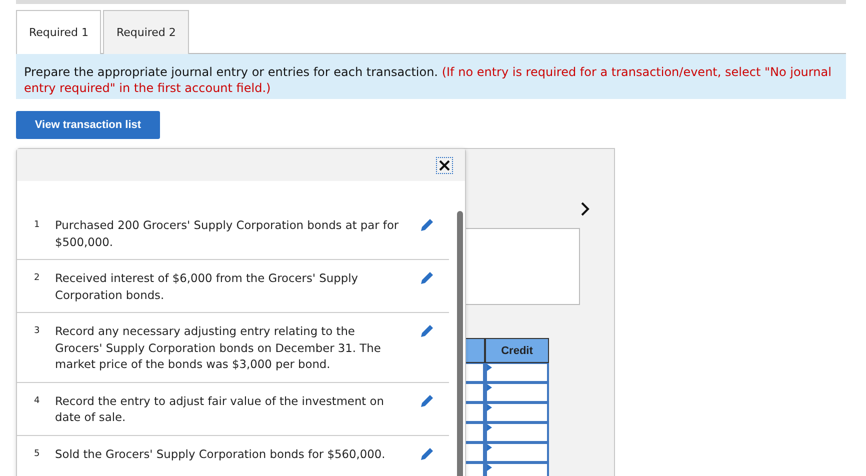 This screenshot has height=476, width=866. What do you see at coordinates (37, 278) in the screenshot?
I see `item-number: 2` at bounding box center [37, 278].